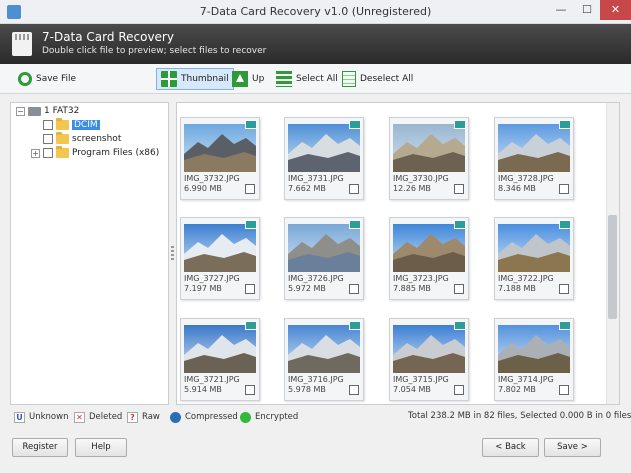  Describe the element at coordinates (412, 288) in the screenshot. I see `file-size: 7.885 MB` at that location.